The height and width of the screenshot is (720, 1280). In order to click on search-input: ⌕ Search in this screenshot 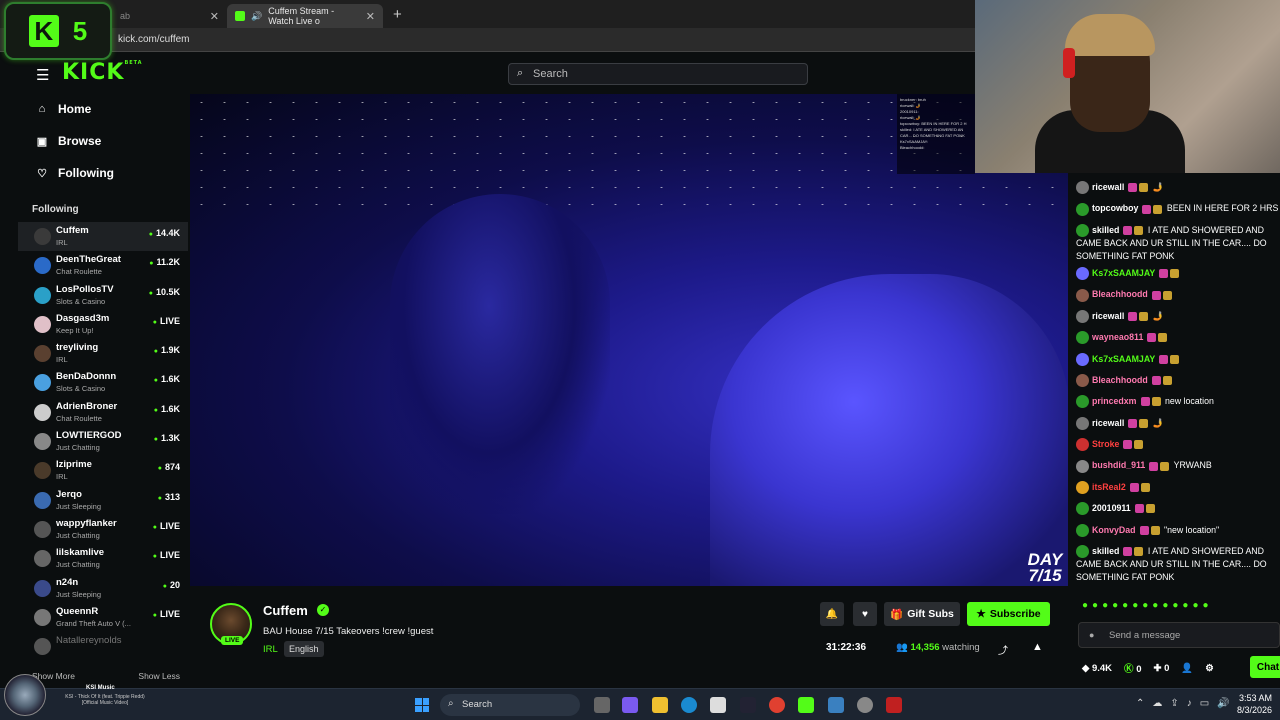, I will do `click(658, 74)`.